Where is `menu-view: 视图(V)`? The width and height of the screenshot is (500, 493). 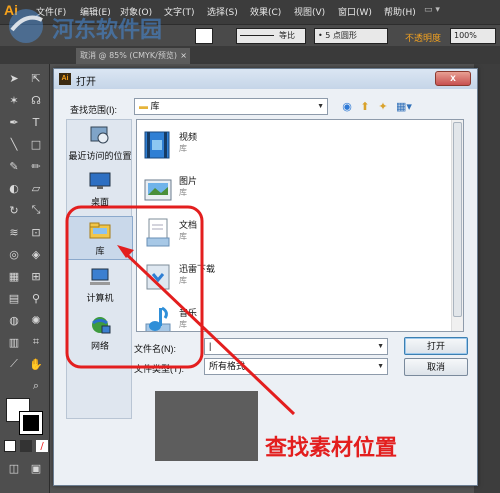
menu-view: 视图(V) is located at coordinates (309, 11).